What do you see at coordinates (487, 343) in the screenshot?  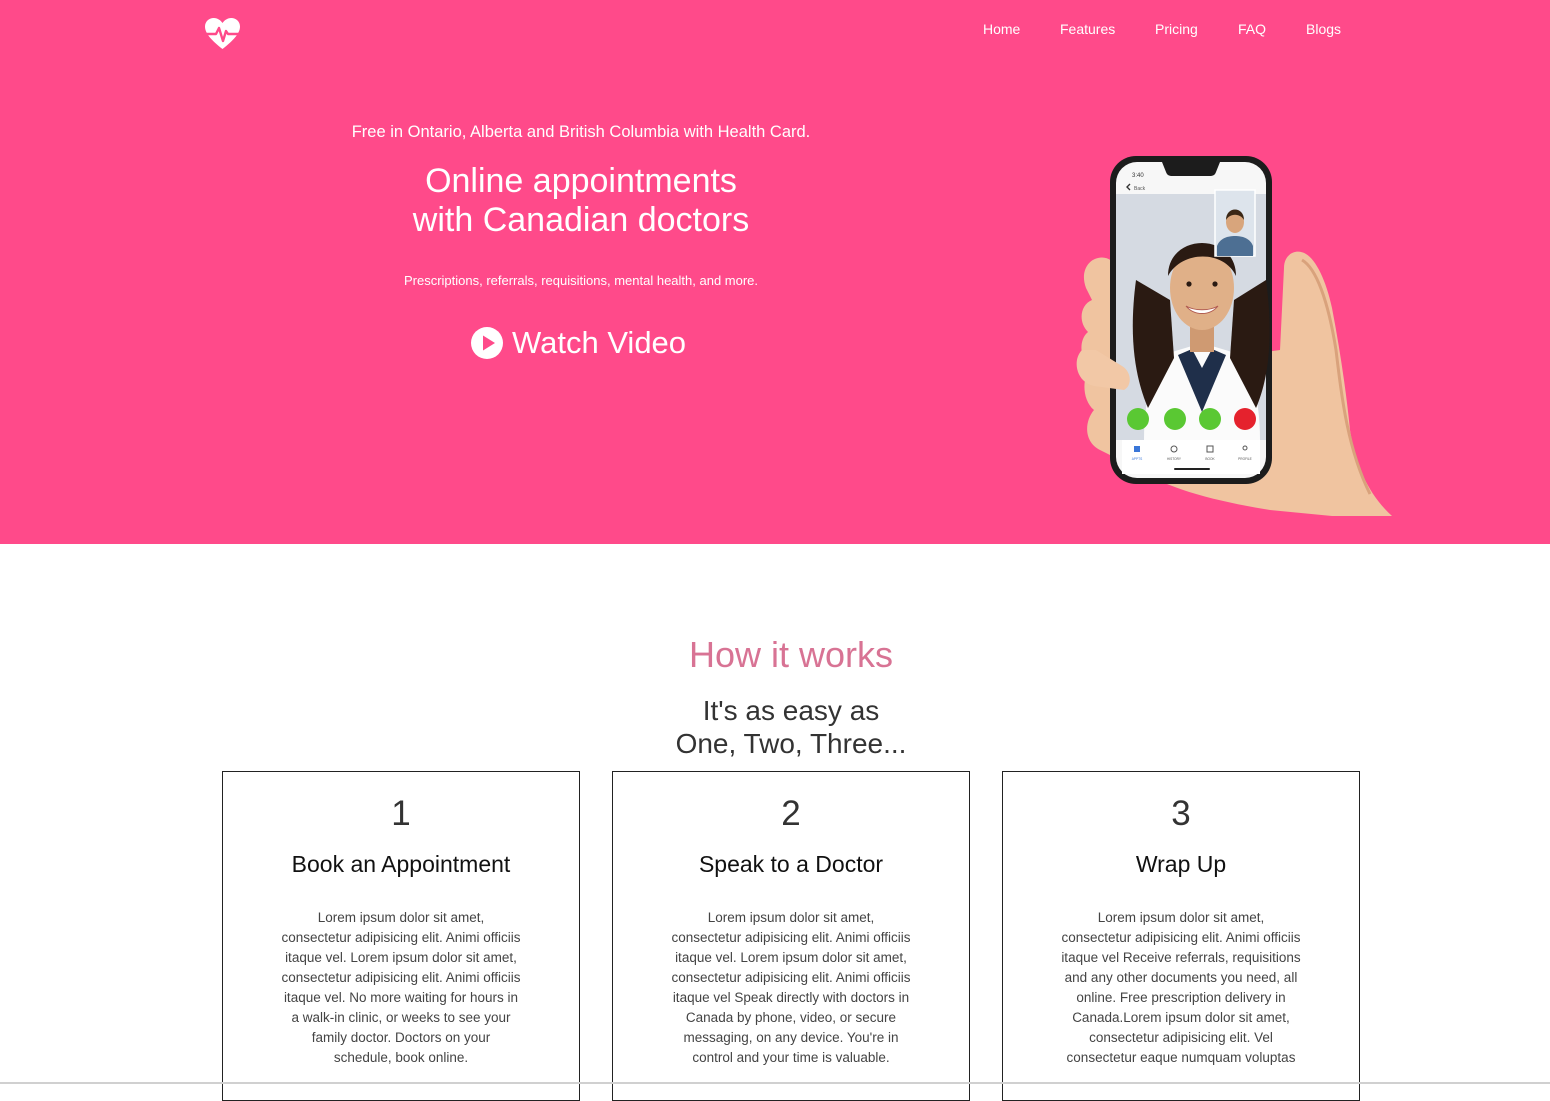 I see `play-circle-icon` at bounding box center [487, 343].